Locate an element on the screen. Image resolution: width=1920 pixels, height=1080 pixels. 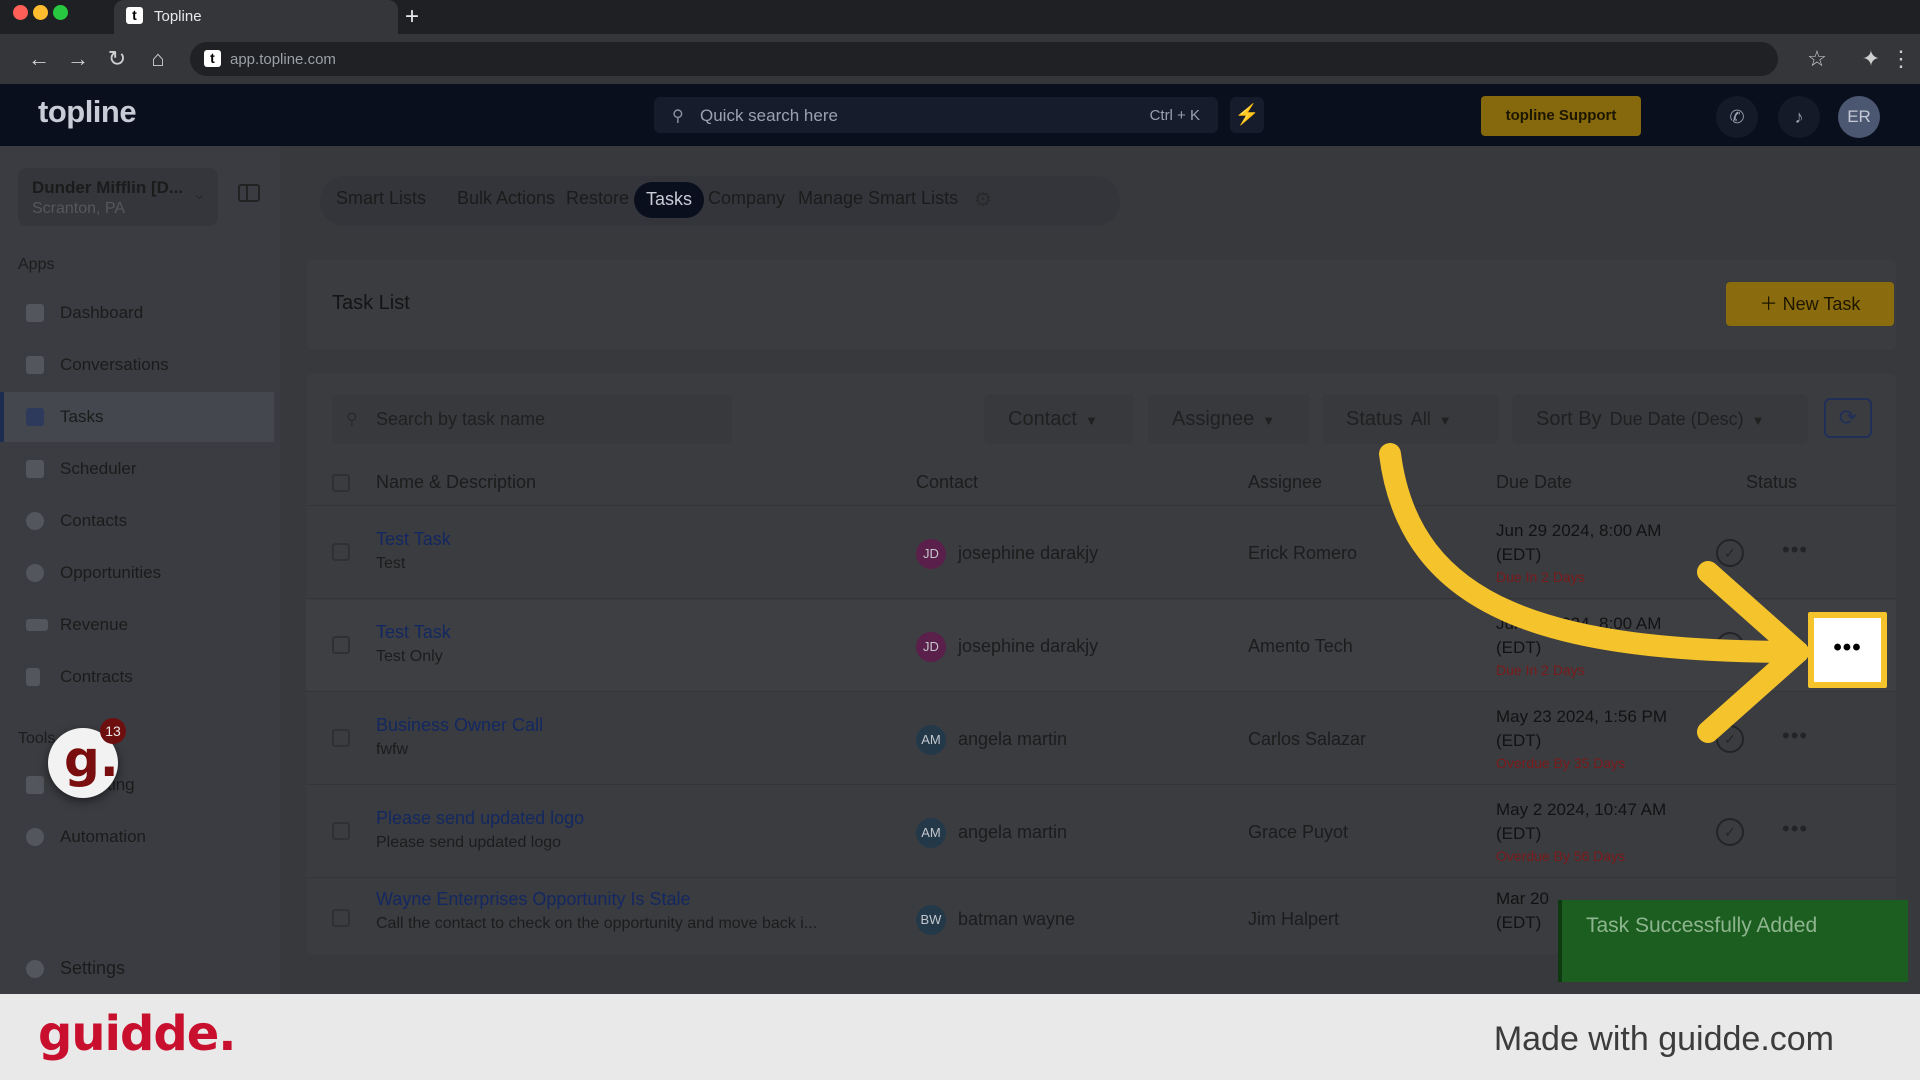
close-window-button is located at coordinates (20, 12).